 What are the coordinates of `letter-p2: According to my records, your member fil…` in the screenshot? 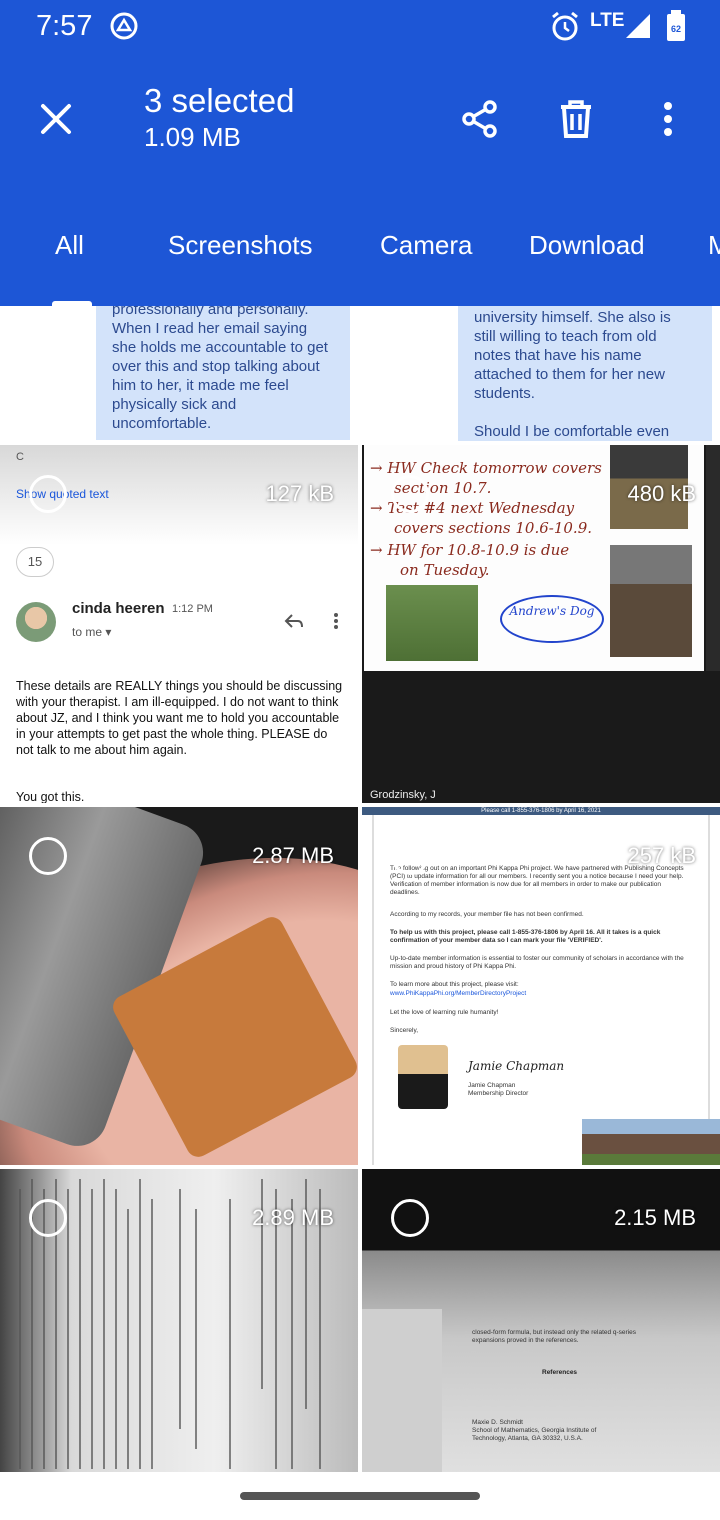 It's located at (540, 915).